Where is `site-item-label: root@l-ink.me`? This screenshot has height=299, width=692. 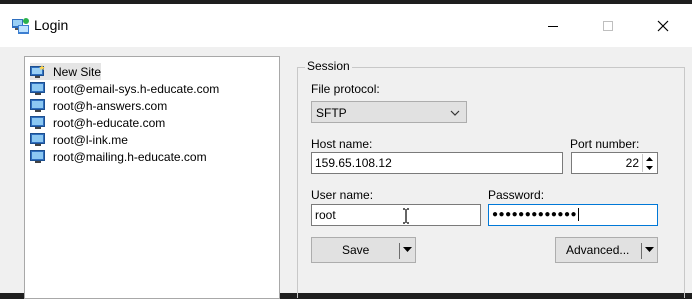 site-item-label: root@l-ink.me is located at coordinates (90, 139).